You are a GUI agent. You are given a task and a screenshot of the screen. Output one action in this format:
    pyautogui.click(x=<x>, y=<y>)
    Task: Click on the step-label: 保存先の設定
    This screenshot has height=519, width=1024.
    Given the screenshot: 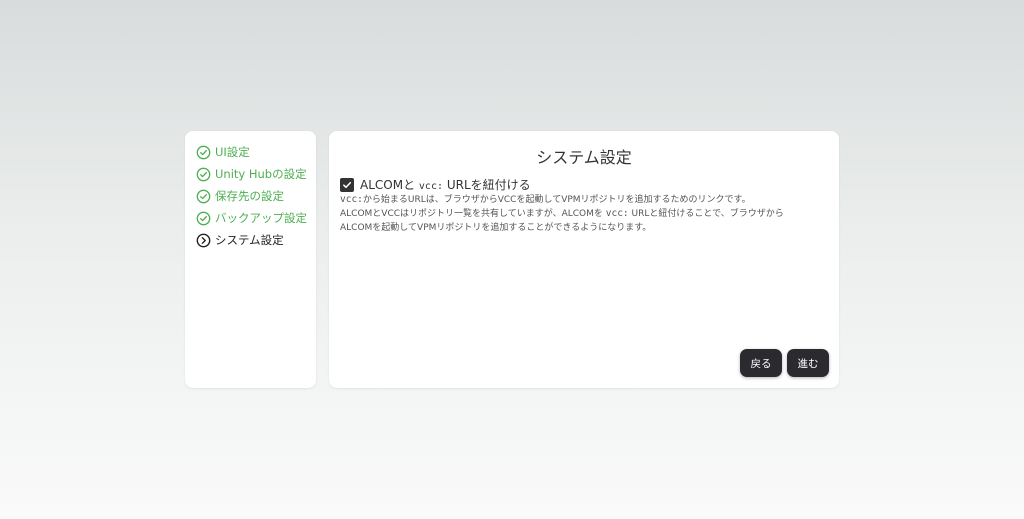 What is the action you would take?
    pyautogui.click(x=249, y=196)
    